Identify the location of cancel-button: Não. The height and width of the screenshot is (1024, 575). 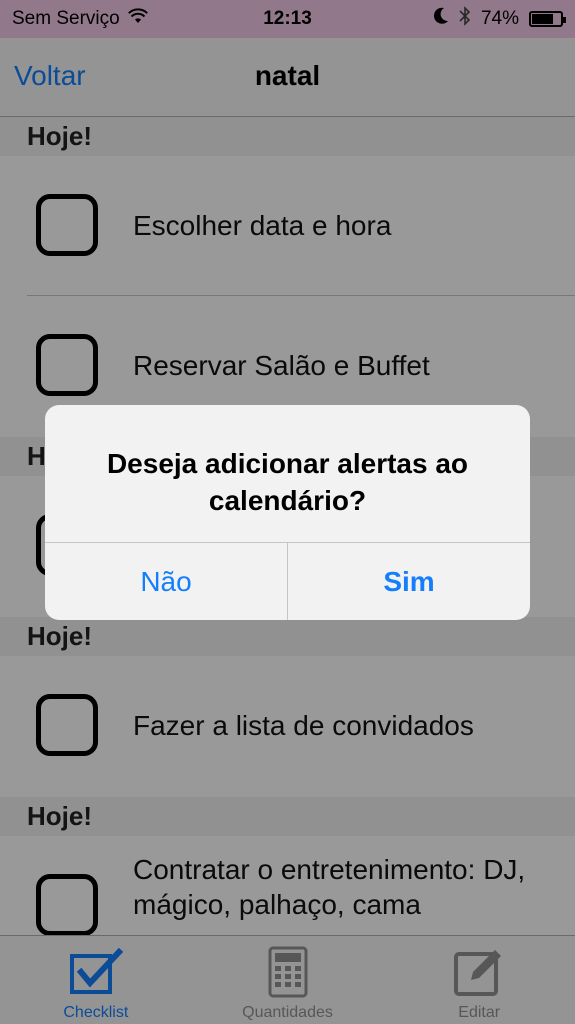
(166, 581).